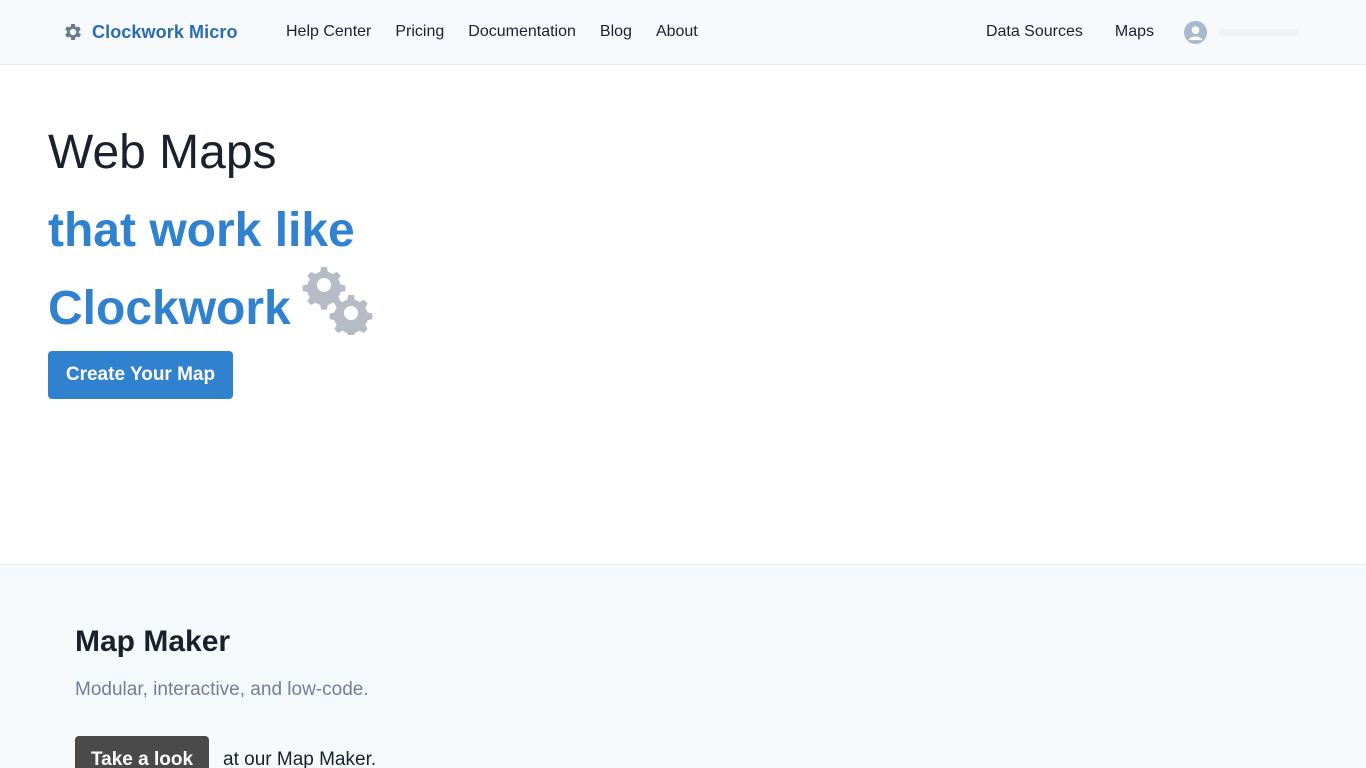  I want to click on nav-data-sources: Data Sources, so click(1034, 32).